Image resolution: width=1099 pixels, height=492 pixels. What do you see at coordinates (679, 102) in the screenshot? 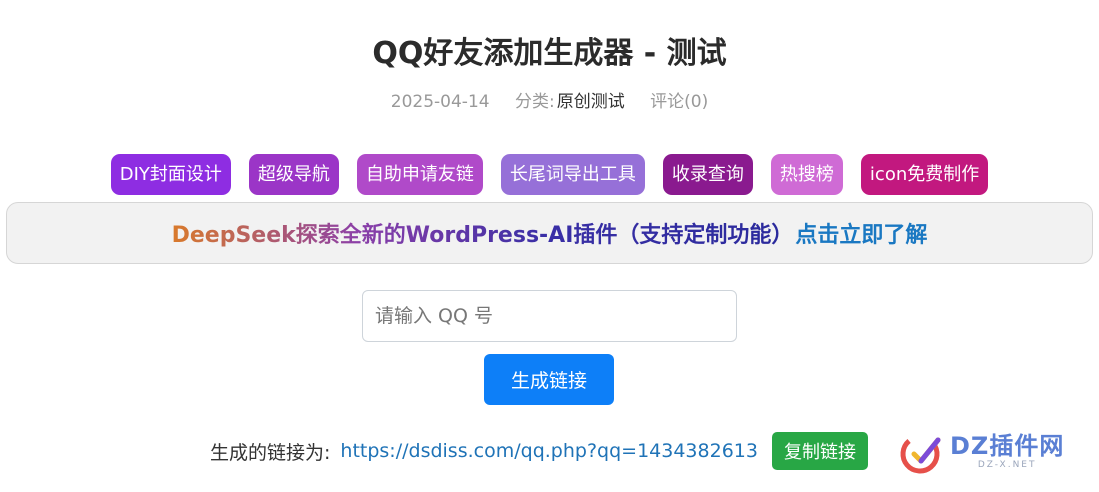
I see `comments-link: 评论(0)` at bounding box center [679, 102].